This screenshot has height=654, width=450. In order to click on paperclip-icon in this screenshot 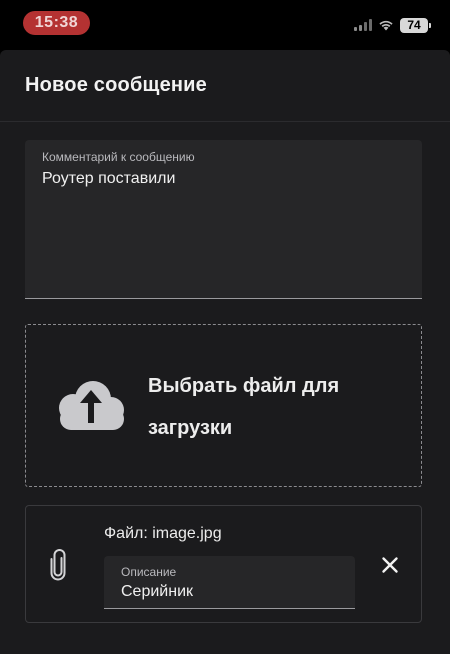, I will do `click(58, 565)`.